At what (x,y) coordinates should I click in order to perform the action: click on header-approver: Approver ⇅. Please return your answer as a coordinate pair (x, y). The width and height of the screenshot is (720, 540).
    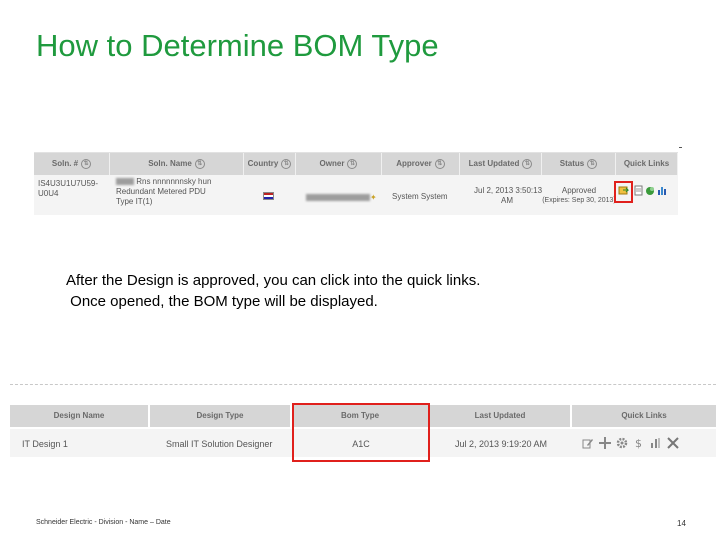
    Looking at the image, I should click on (421, 164).